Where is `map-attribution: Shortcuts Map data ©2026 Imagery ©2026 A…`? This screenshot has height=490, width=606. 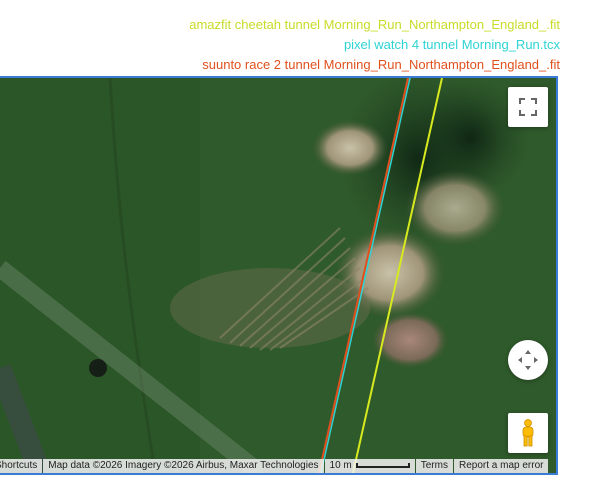
map-attribution: Shortcuts Map data ©2026 Imagery ©2026 A… is located at coordinates (274, 466).